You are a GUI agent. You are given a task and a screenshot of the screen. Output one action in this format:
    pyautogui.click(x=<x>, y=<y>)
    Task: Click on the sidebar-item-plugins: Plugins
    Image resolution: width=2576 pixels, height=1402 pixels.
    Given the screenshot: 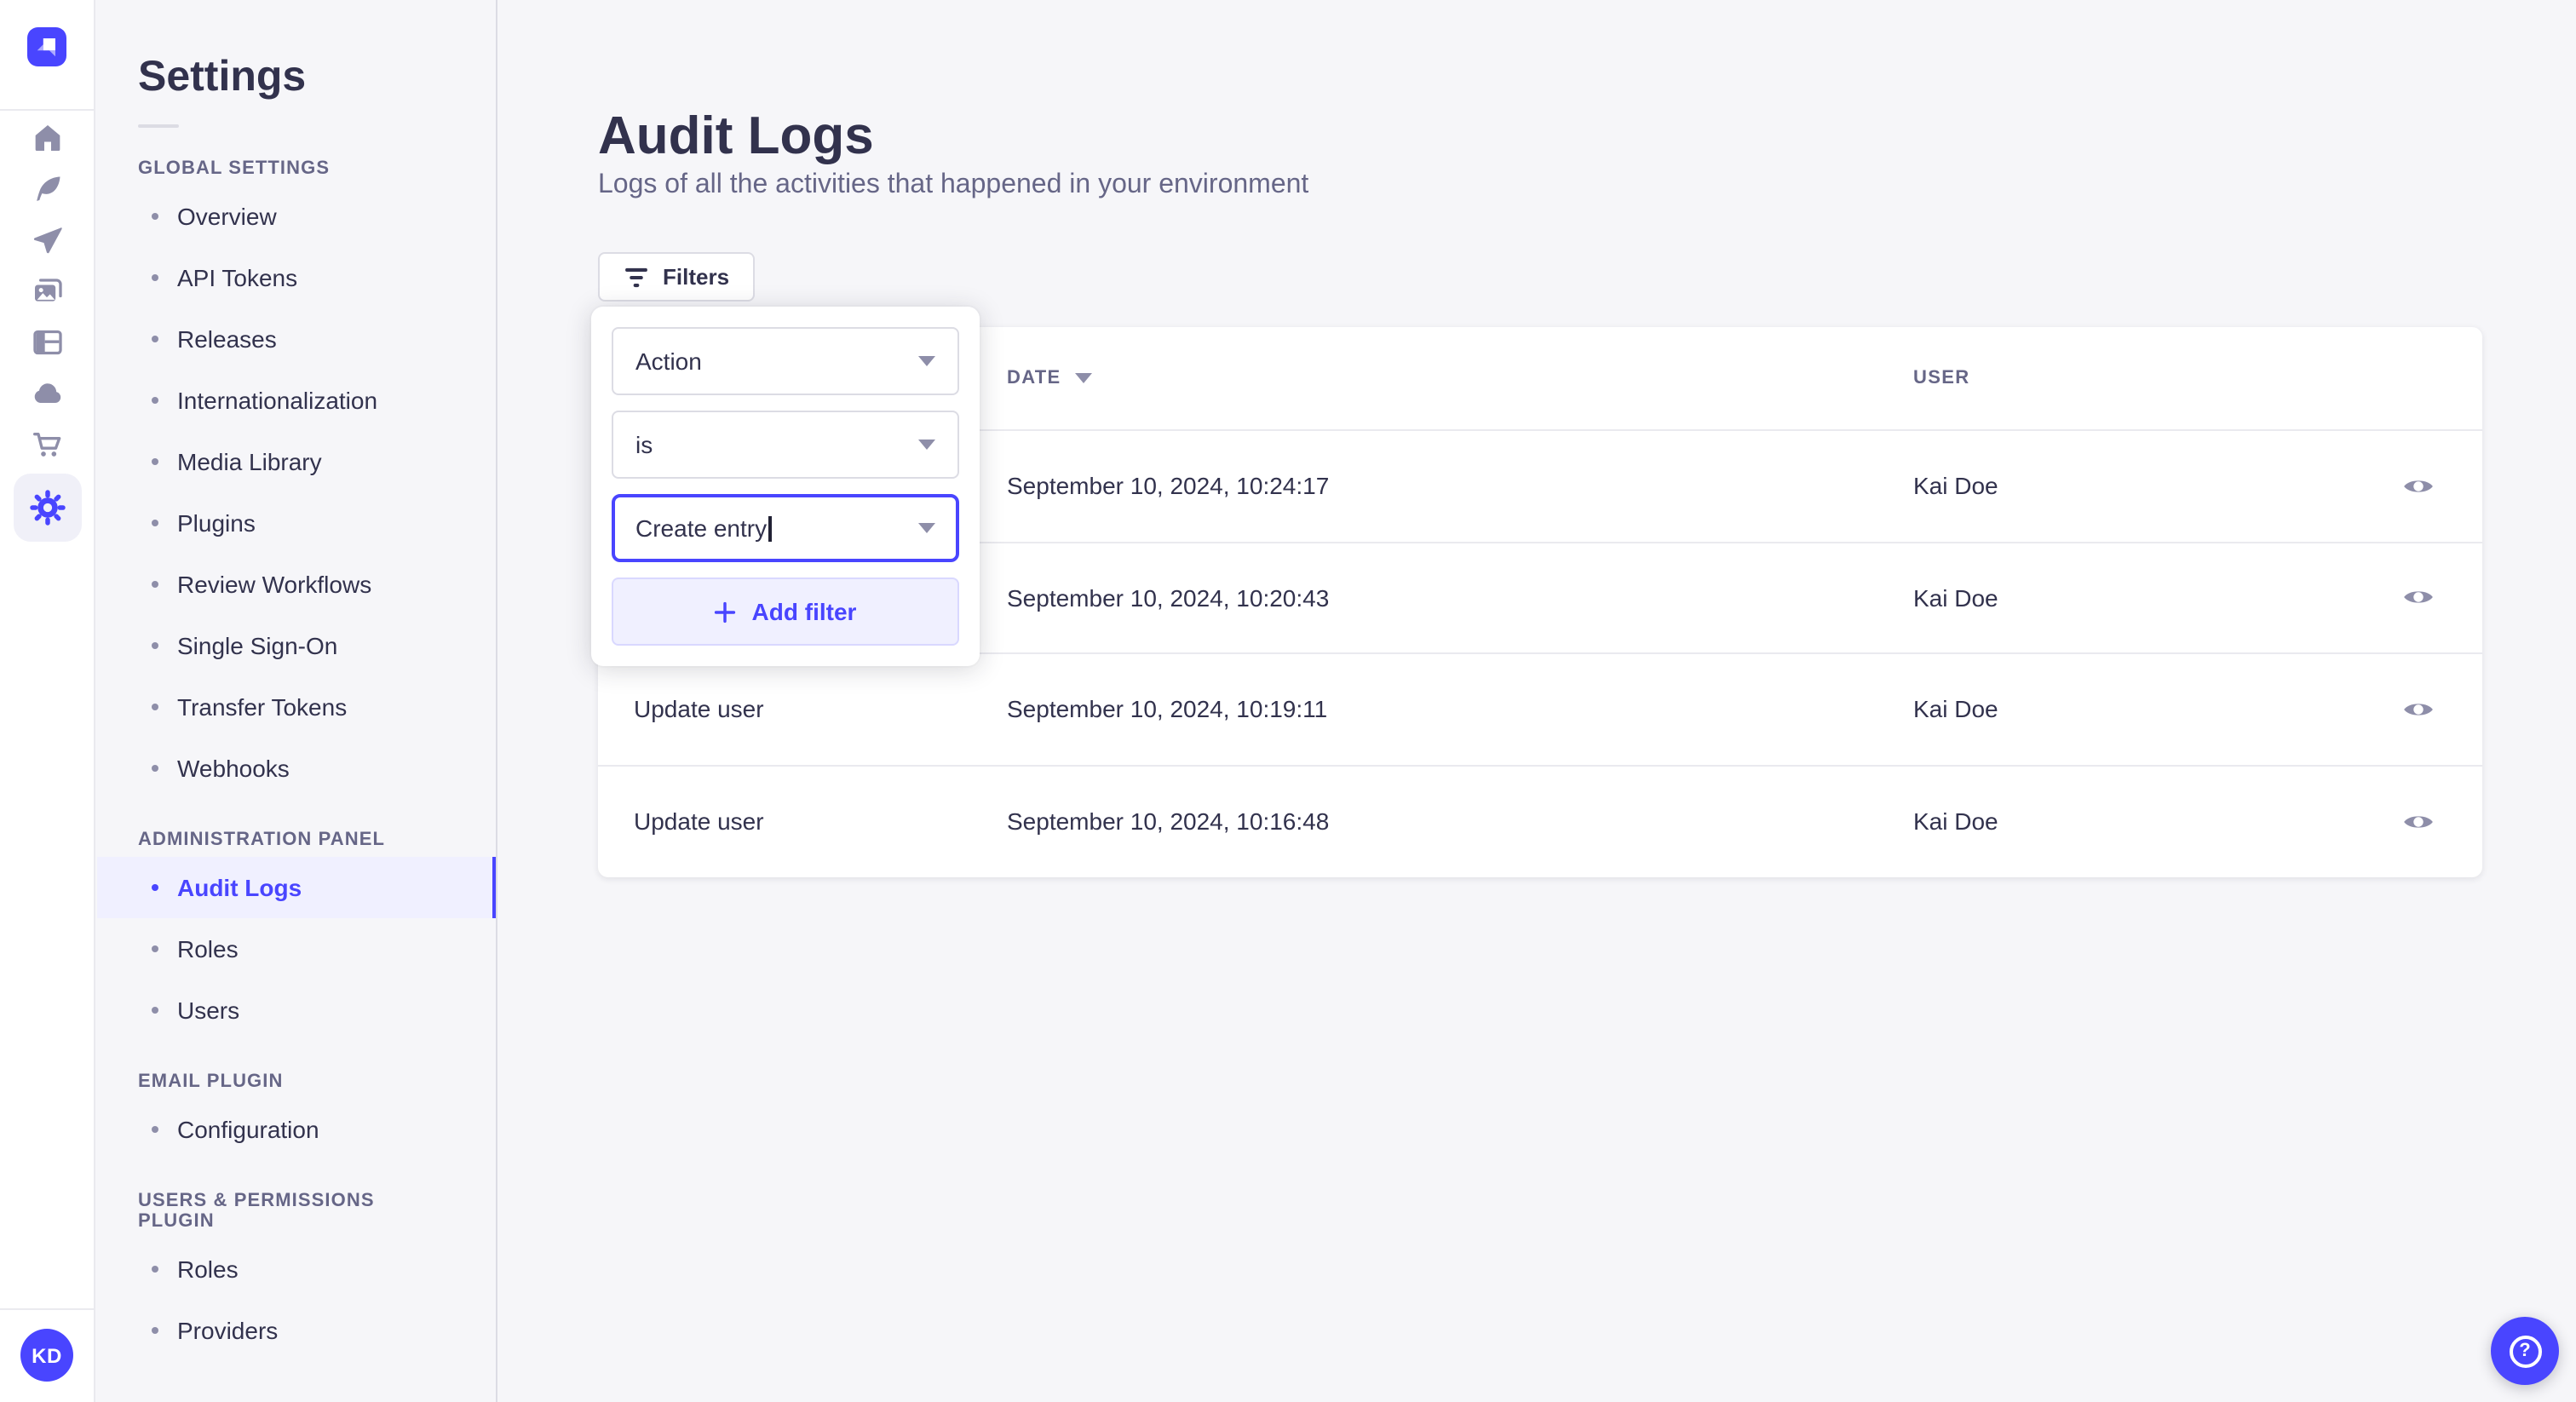 What is the action you would take?
    pyautogui.click(x=296, y=523)
    